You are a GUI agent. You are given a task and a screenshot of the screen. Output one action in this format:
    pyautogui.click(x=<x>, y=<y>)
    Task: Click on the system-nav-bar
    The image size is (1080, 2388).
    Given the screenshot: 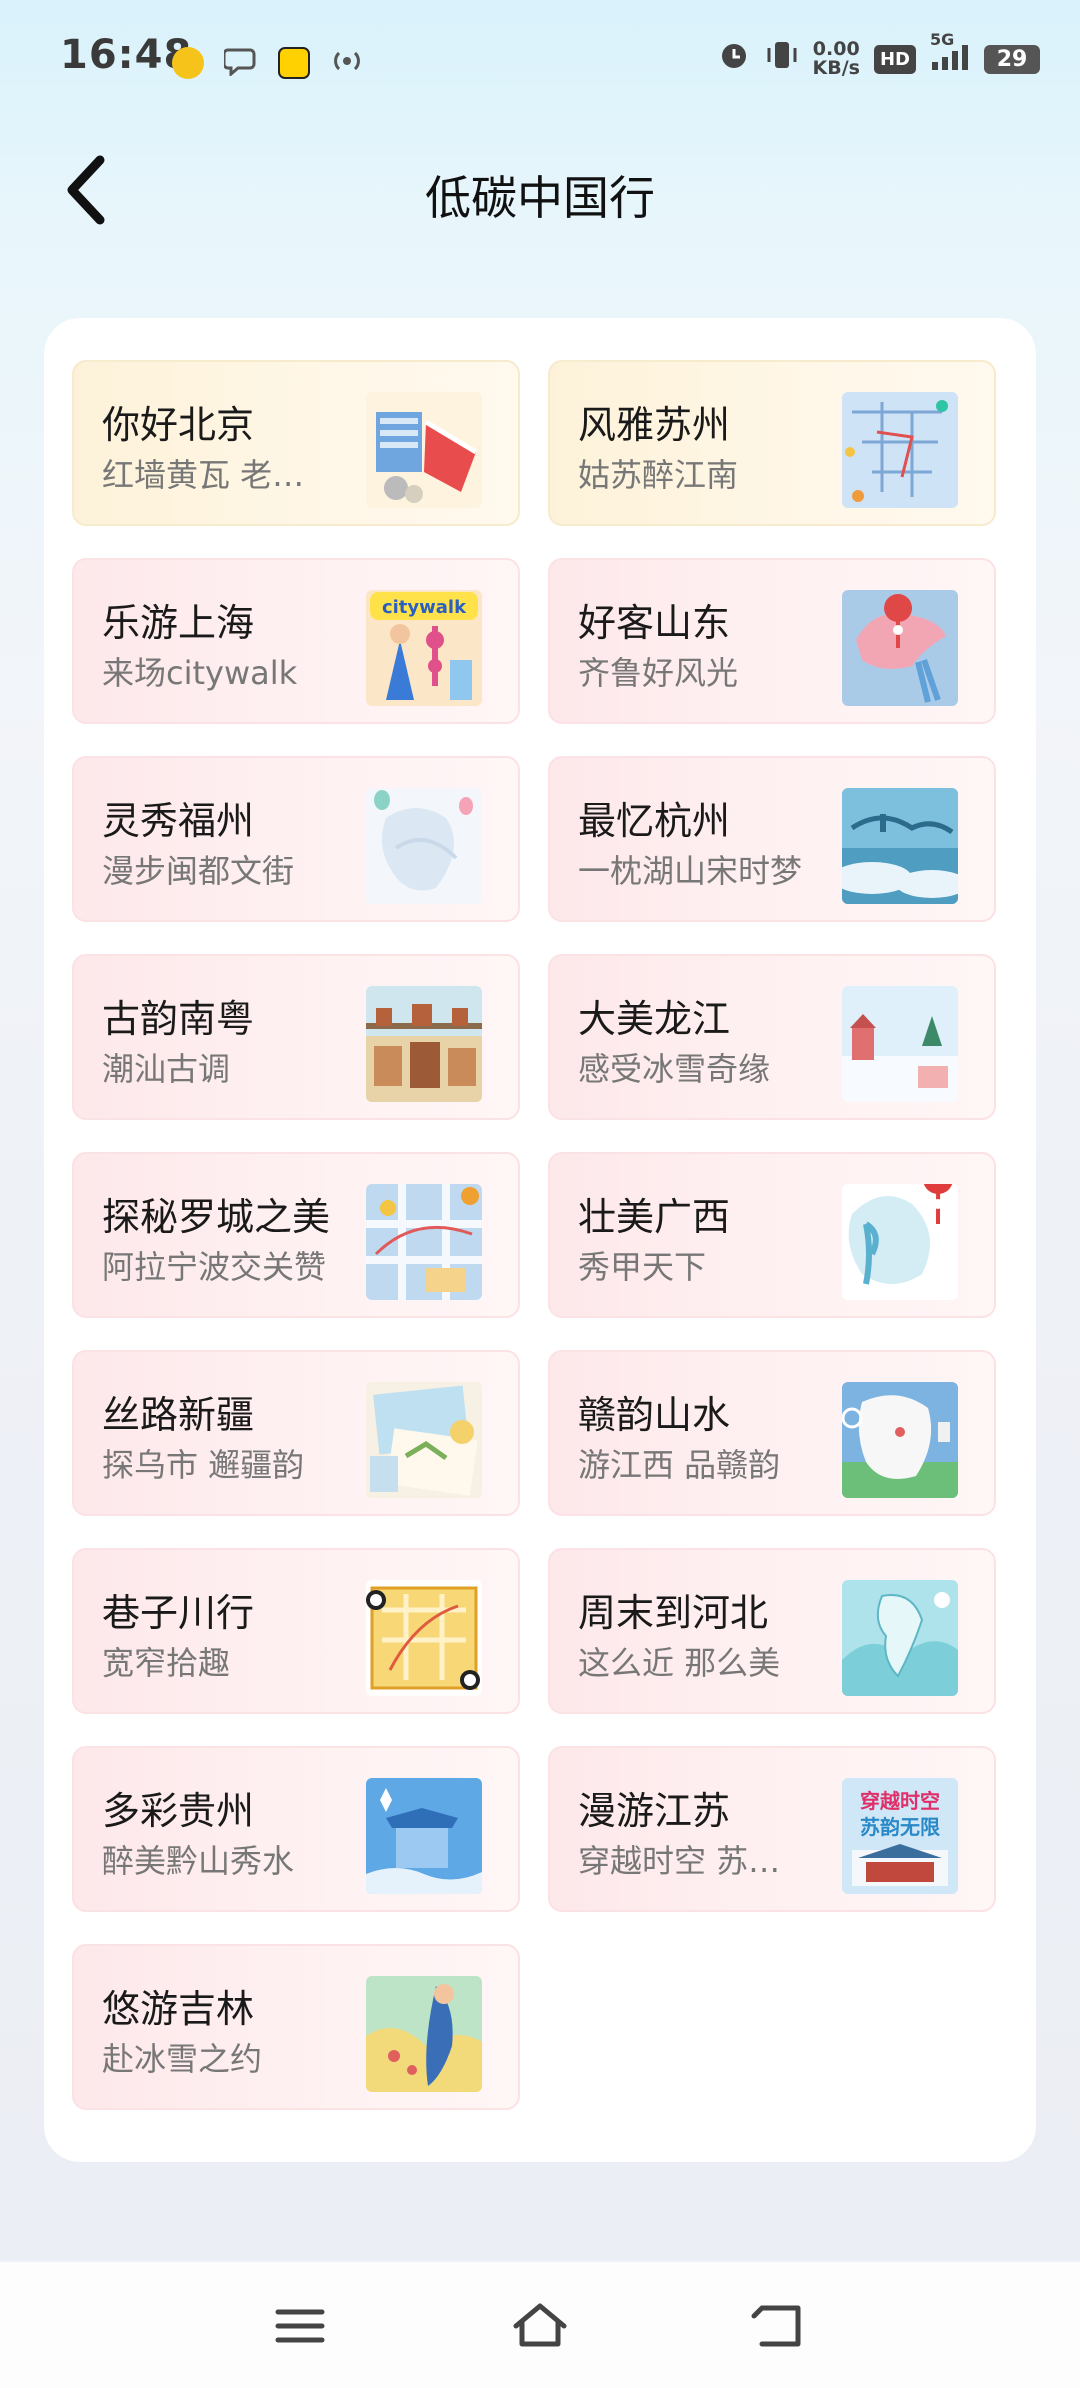 What is the action you would take?
    pyautogui.click(x=540, y=2325)
    